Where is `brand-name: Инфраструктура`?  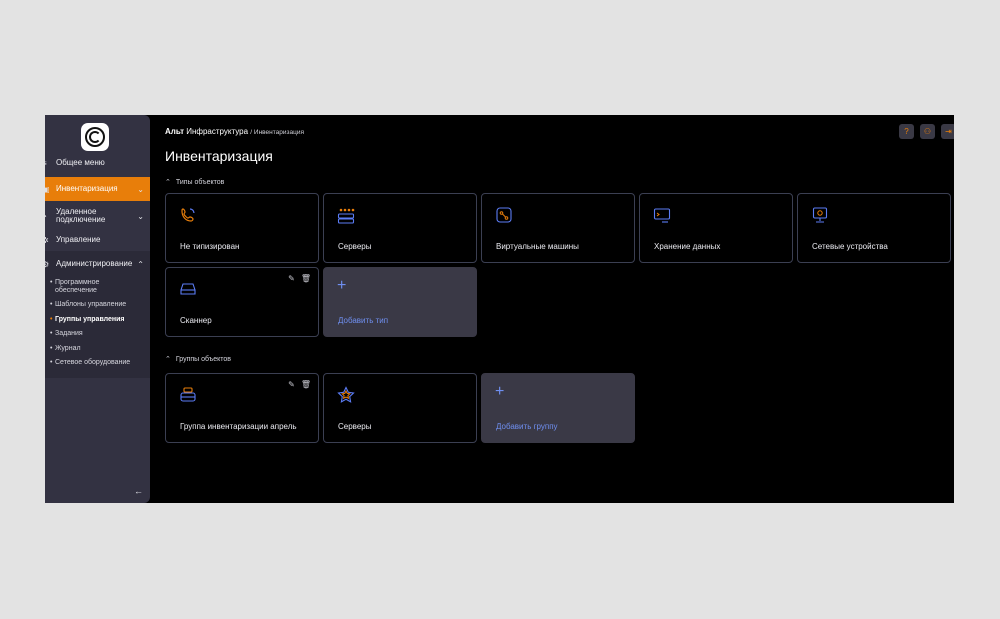
brand-name: Инфраструктура is located at coordinates (217, 131).